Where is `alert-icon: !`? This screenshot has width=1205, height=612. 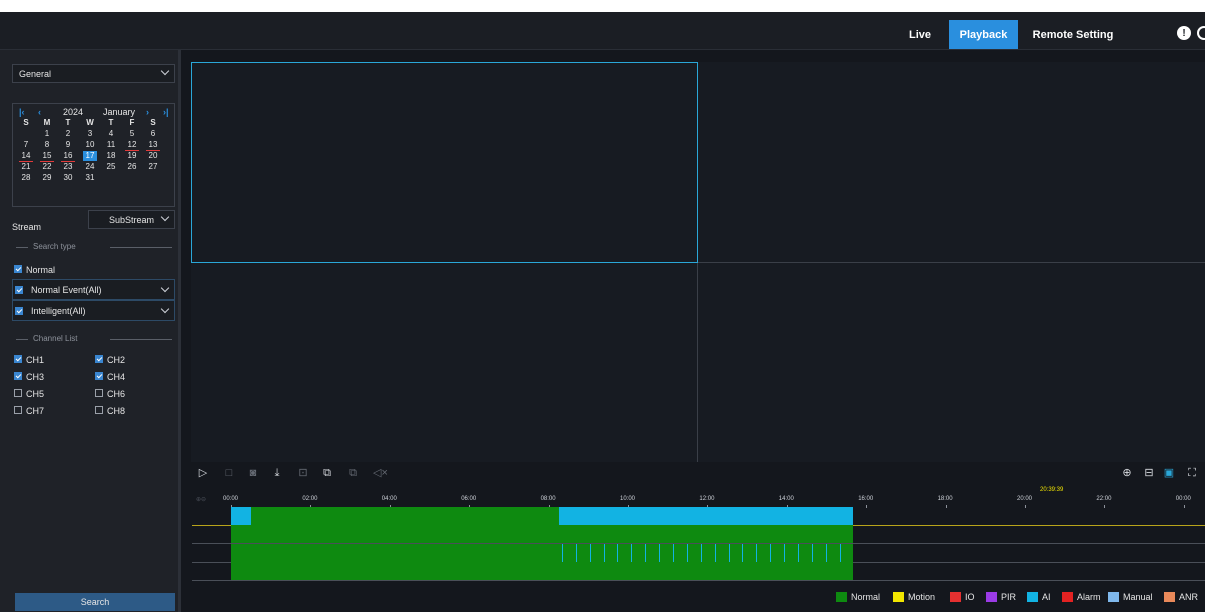 alert-icon: ! is located at coordinates (1184, 33).